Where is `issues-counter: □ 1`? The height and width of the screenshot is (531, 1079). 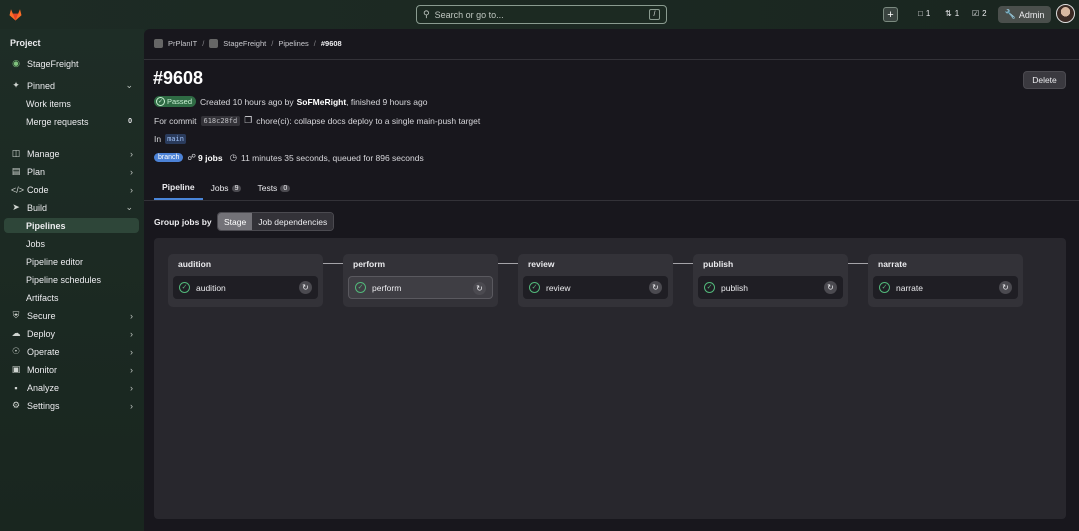 issues-counter: □ 1 is located at coordinates (924, 13).